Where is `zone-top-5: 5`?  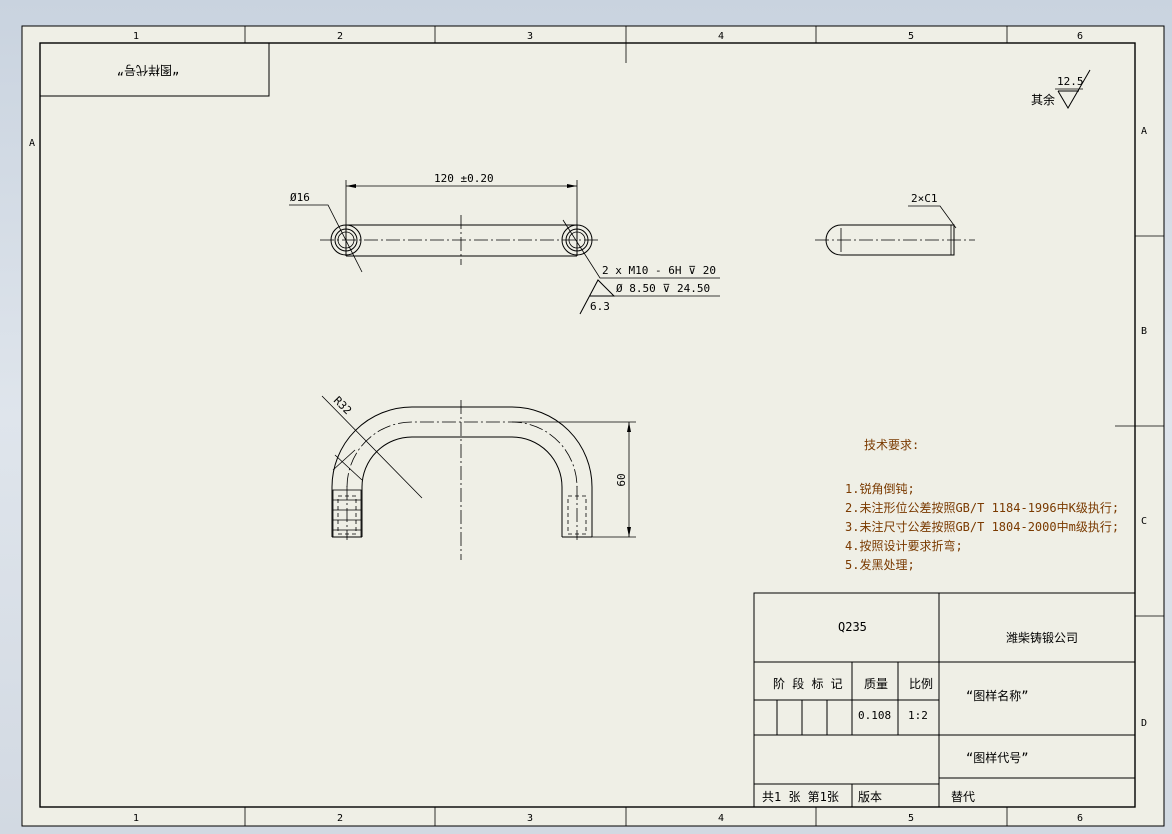
zone-top-5: 5 is located at coordinates (911, 36).